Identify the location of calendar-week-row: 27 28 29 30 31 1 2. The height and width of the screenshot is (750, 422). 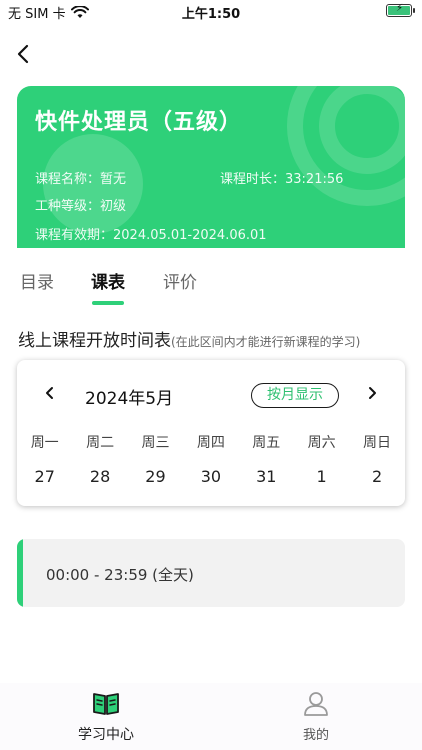
(211, 476).